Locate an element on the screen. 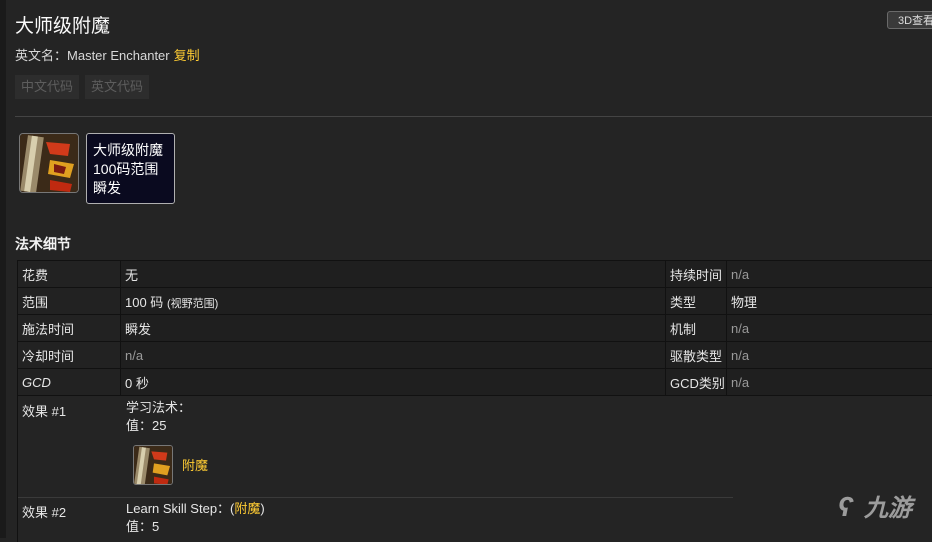 This screenshot has width=932, height=542. english-name-prefix: 英文名： is located at coordinates (41, 55).